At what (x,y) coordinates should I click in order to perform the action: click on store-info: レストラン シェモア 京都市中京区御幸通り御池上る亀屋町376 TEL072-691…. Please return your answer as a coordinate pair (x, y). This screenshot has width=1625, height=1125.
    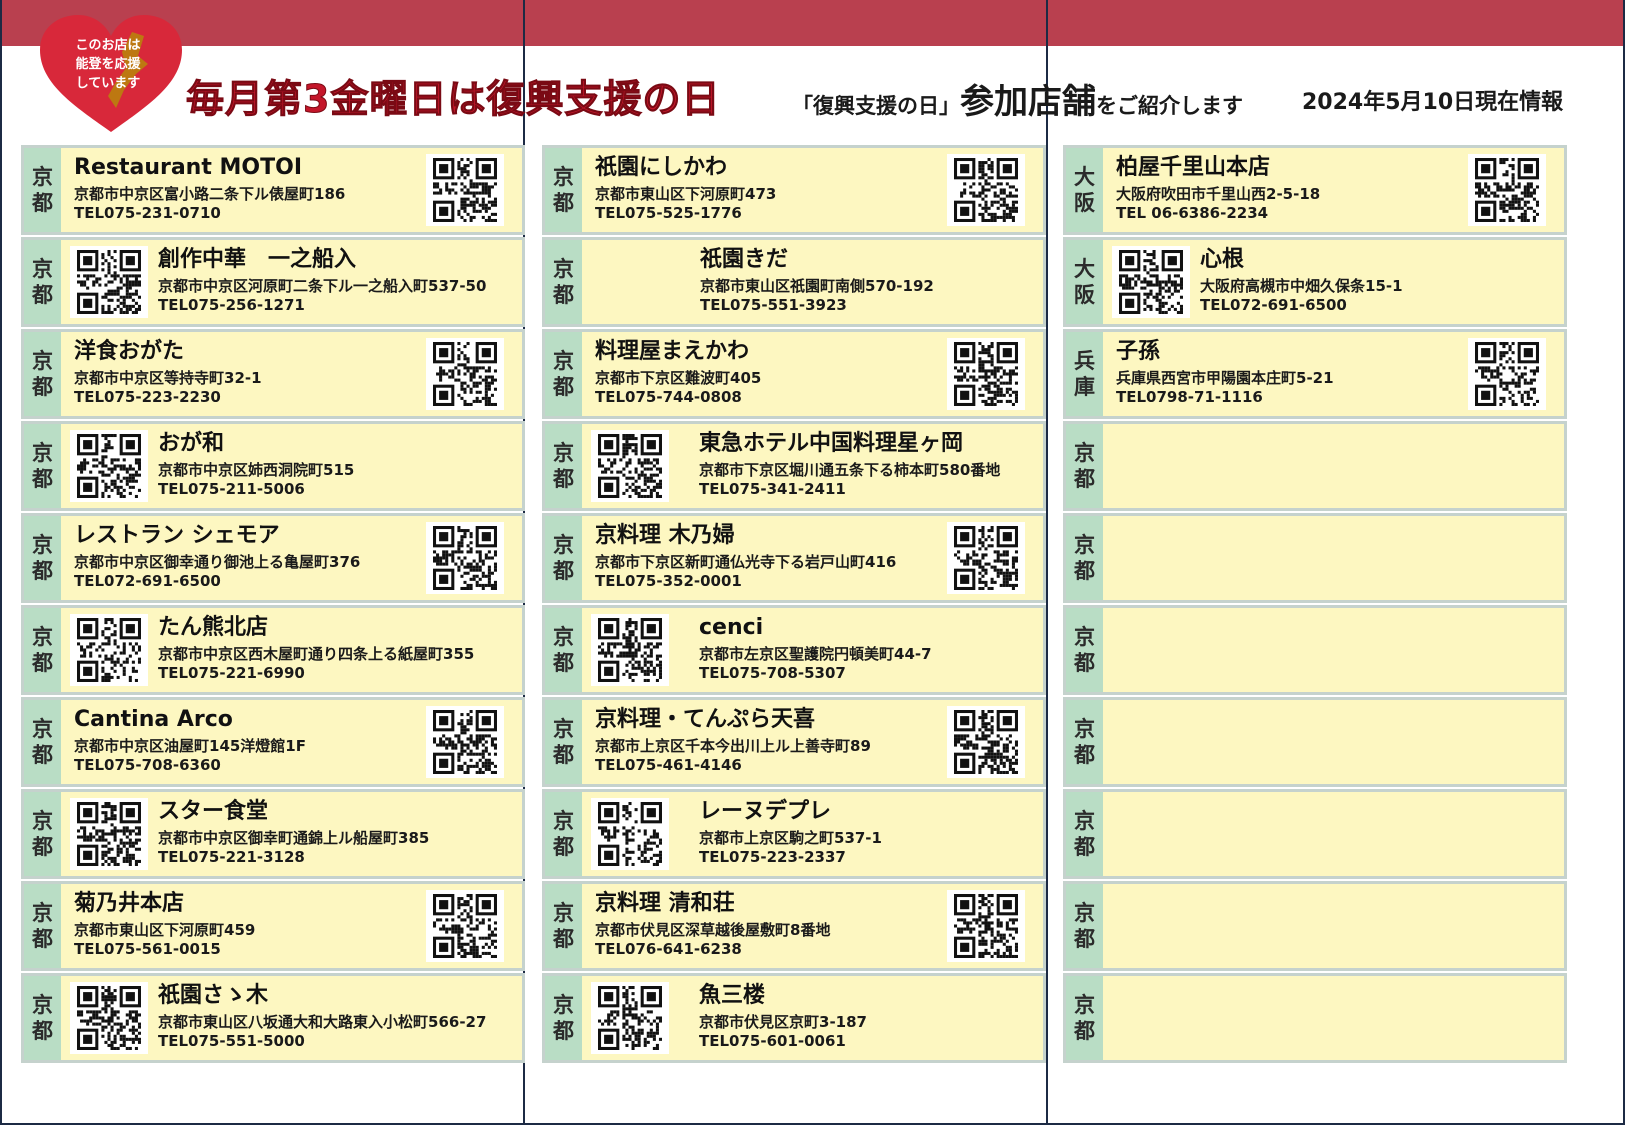
    Looking at the image, I should click on (217, 556).